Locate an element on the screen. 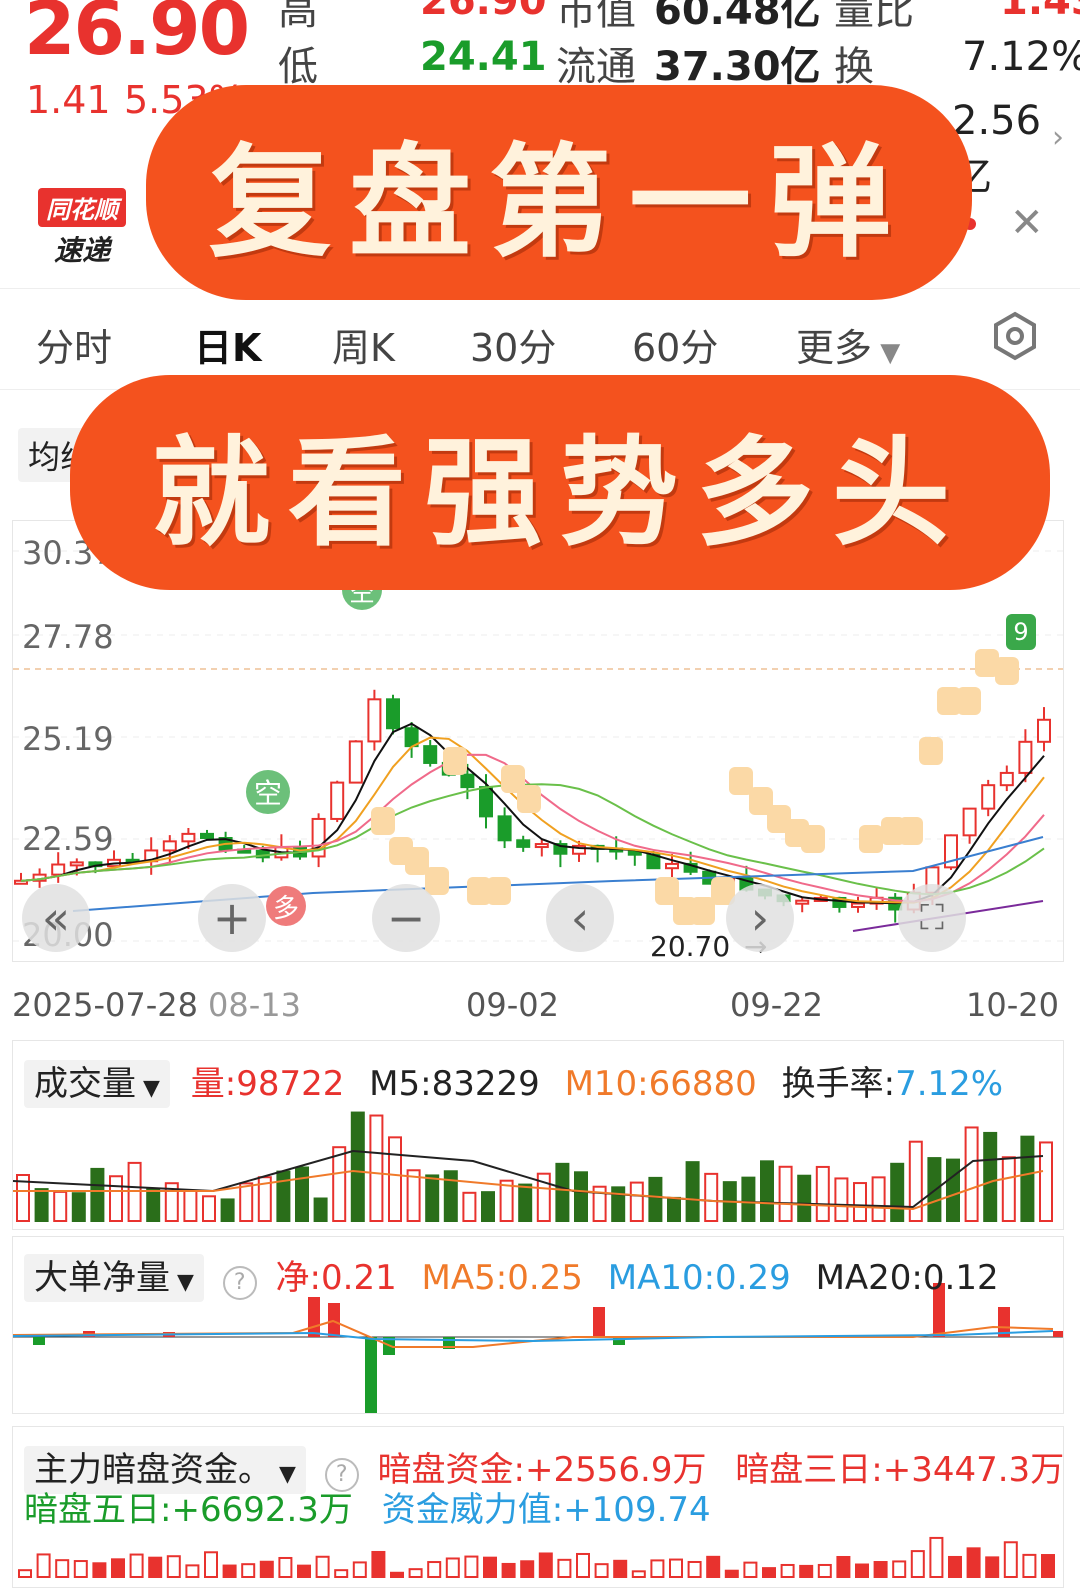 The image size is (1080, 1588). high-label: 高 is located at coordinates (298, 17).